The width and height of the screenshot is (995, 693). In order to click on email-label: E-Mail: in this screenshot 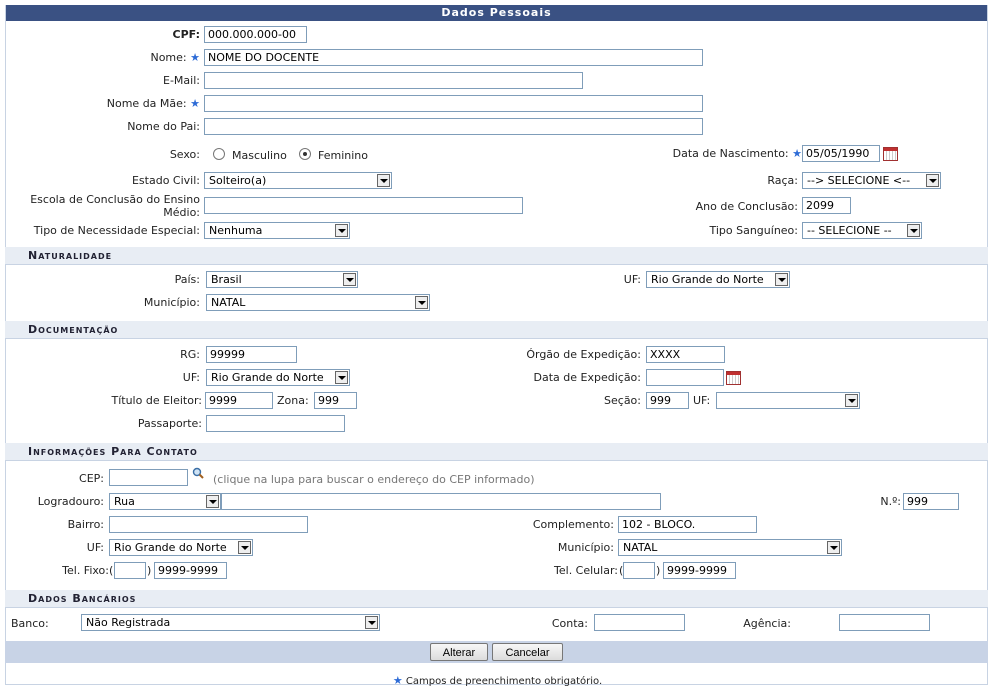, I will do `click(181, 80)`.